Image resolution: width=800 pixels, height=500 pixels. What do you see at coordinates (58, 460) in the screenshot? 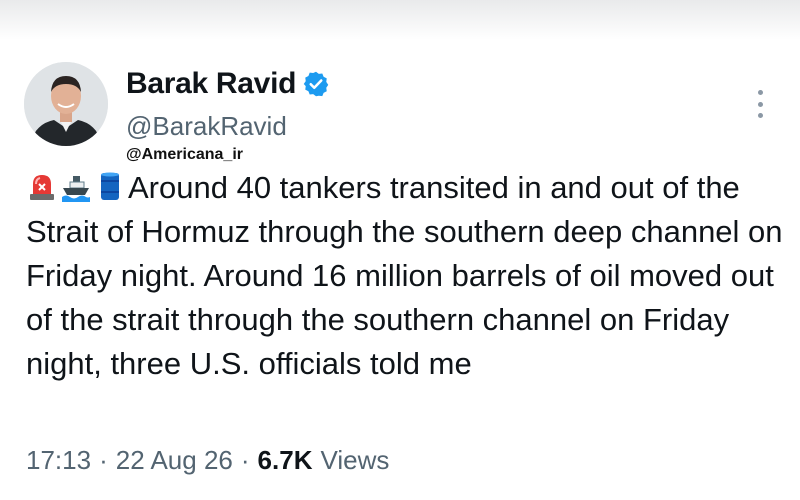
I see `tweet-time: 17:13` at bounding box center [58, 460].